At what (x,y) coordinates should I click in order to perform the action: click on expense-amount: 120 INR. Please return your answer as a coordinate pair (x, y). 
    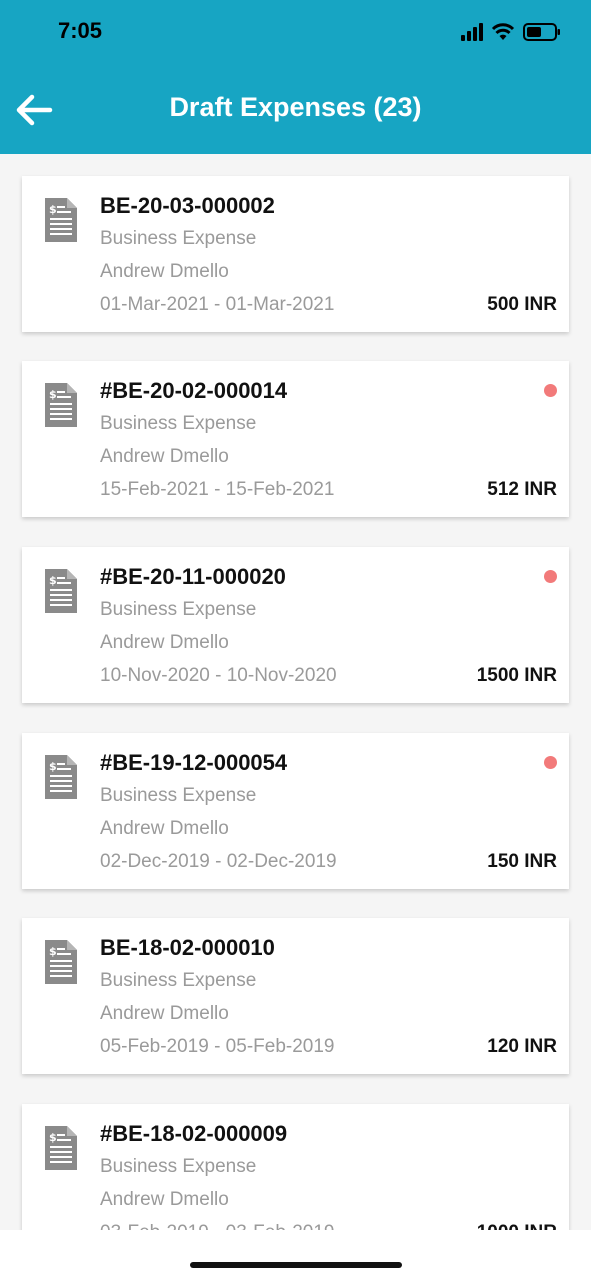
    Looking at the image, I should click on (522, 1046).